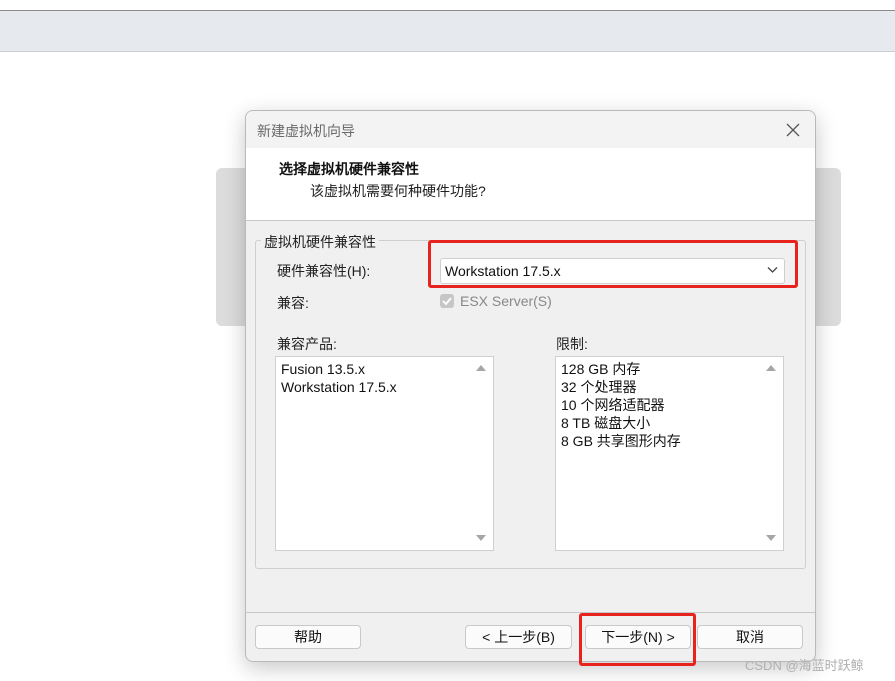  I want to click on top-window-edge, so click(447, 5).